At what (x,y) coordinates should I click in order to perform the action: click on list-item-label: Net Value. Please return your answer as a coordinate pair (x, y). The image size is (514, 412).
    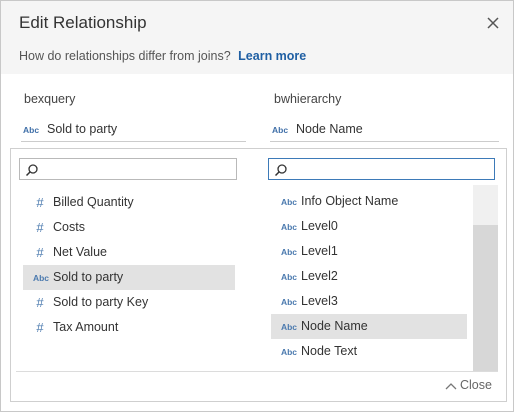
    Looking at the image, I should click on (80, 252).